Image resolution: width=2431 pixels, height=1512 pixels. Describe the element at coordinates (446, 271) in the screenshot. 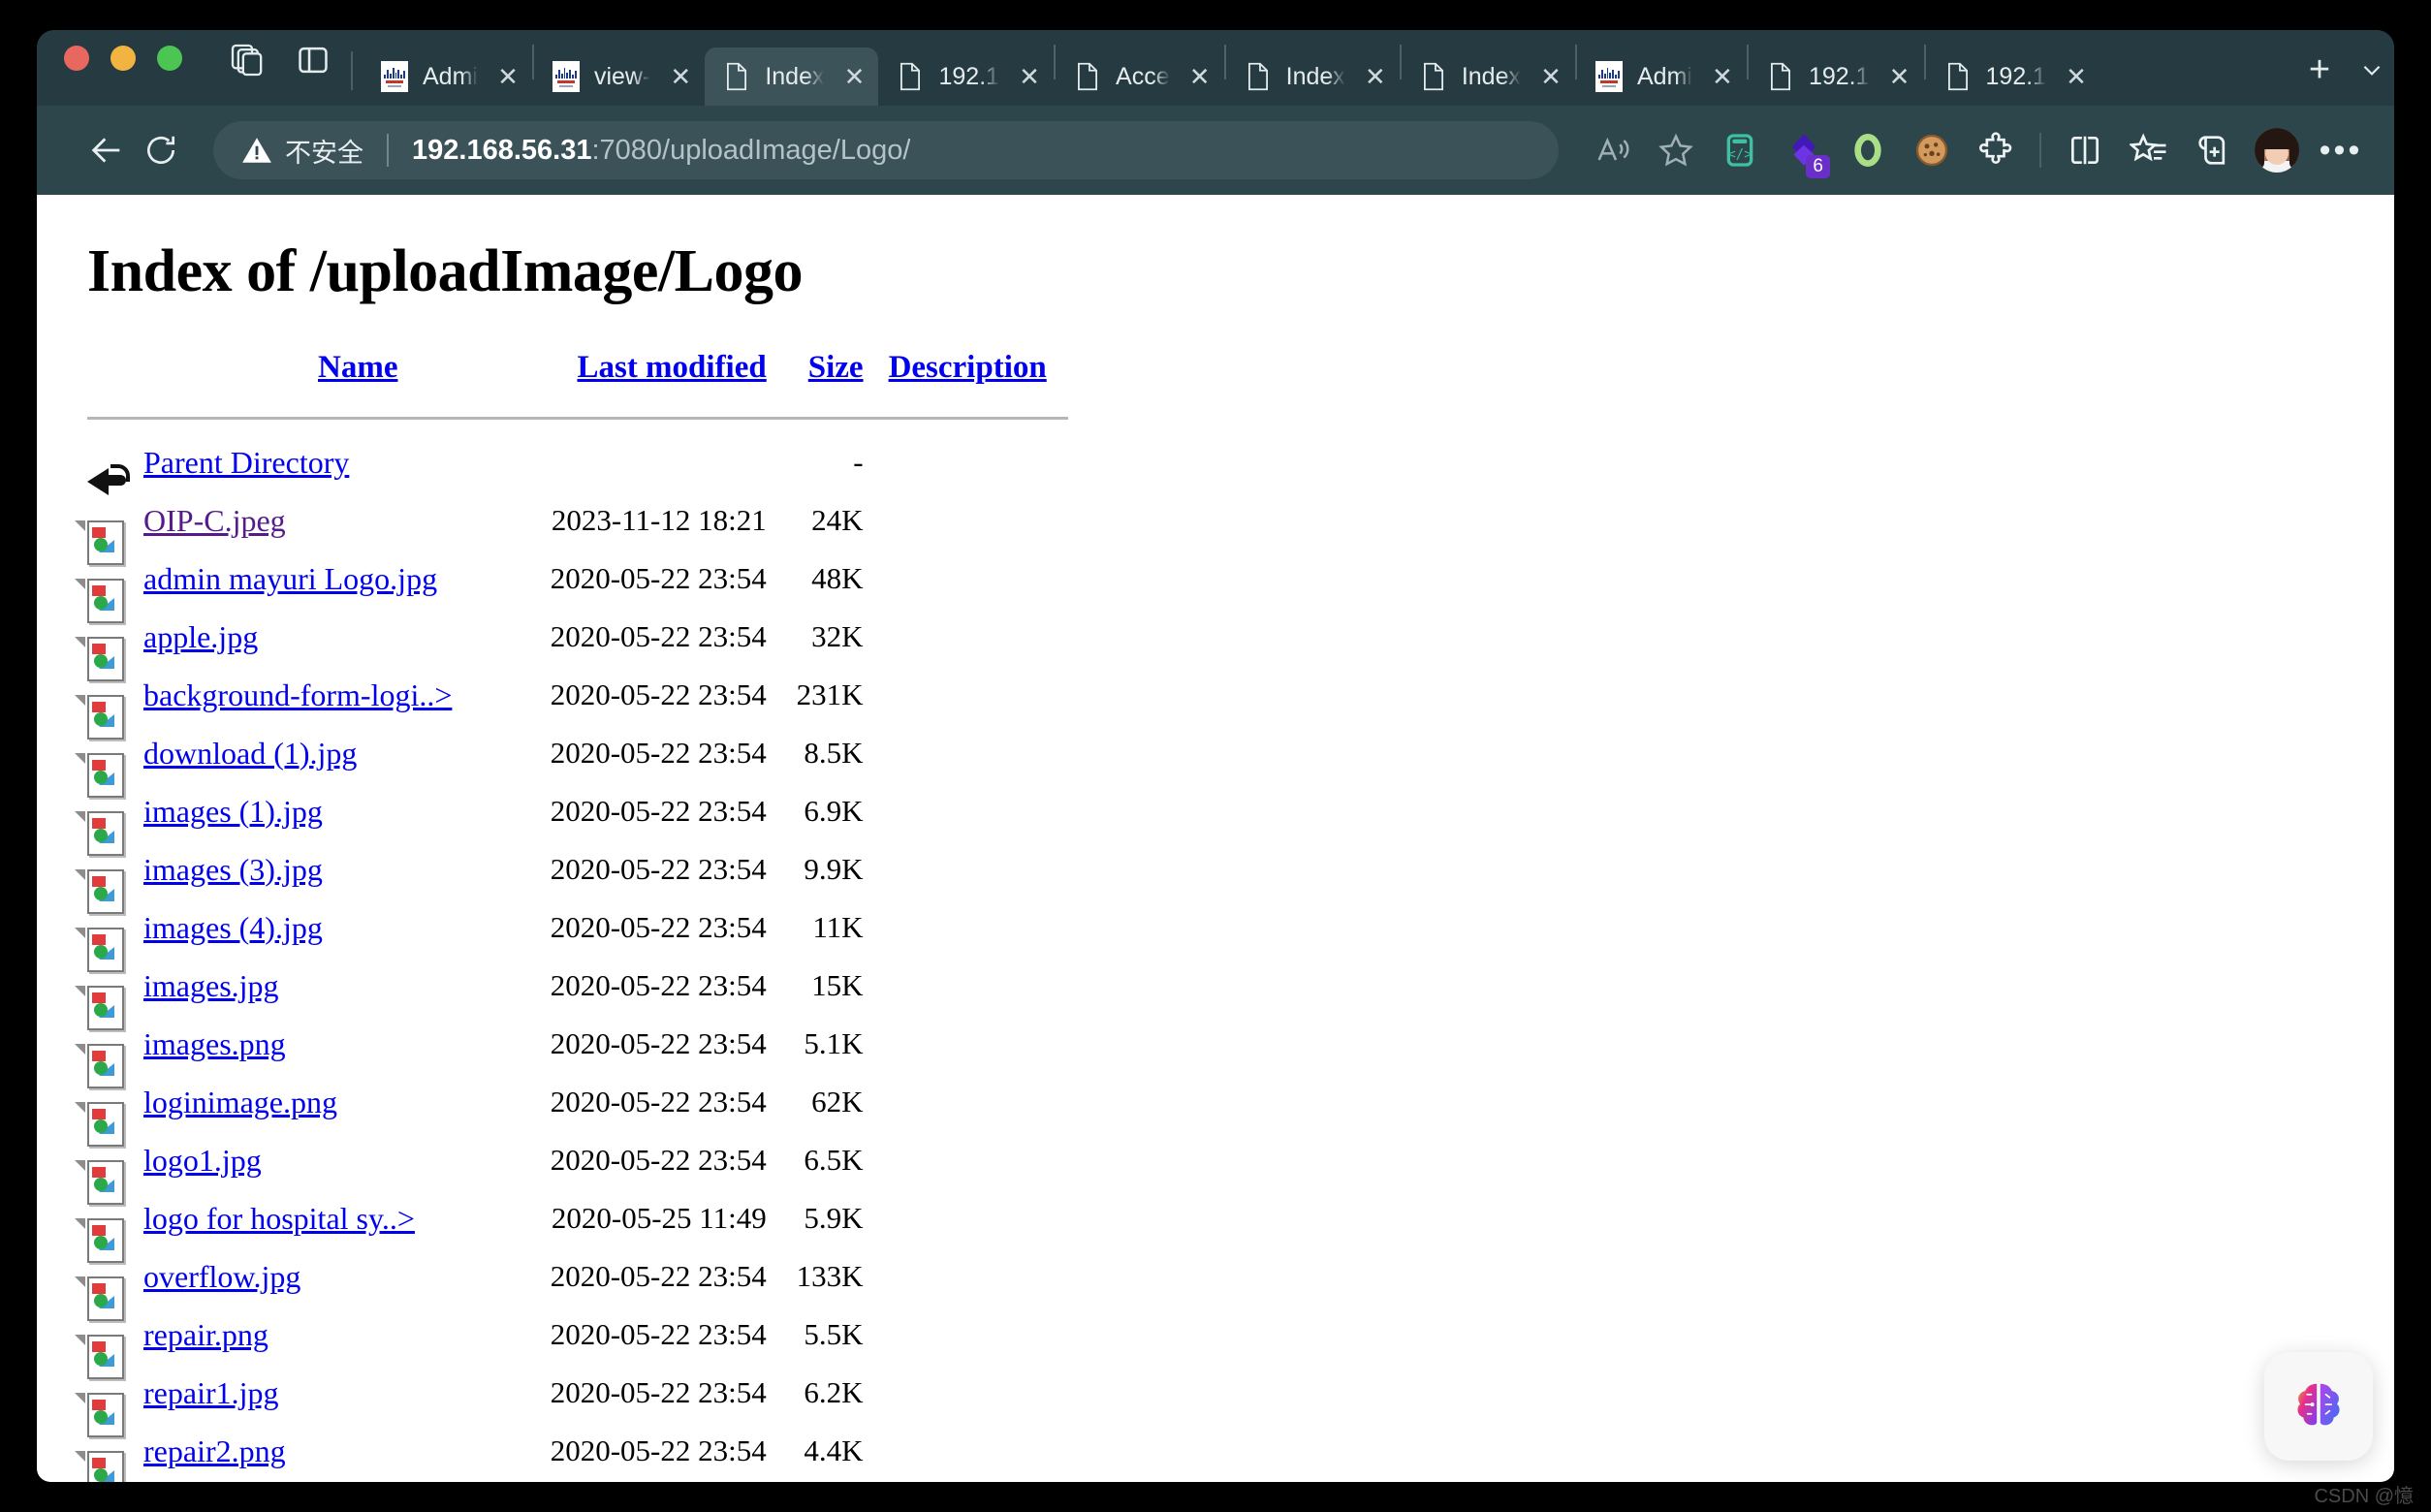

I see `page-title: Index of /uploadImage/Logo` at that location.